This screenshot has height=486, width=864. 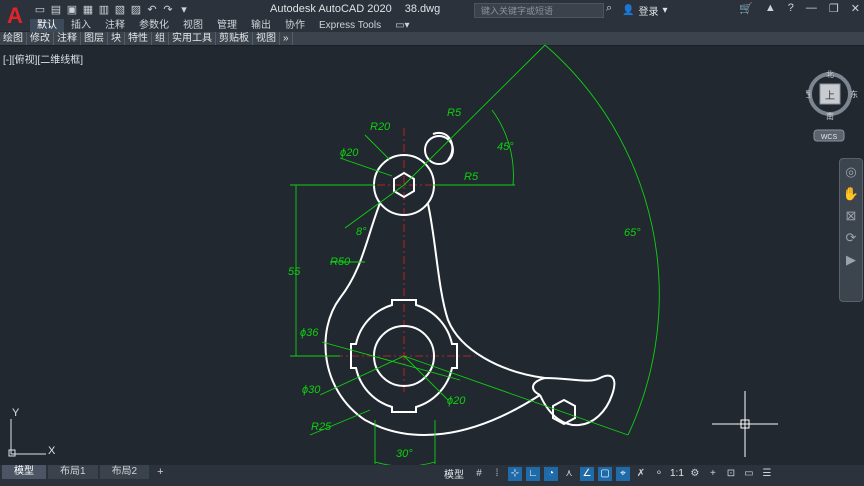 What do you see at coordinates (623, 473) in the screenshot?
I see `annotation-visibility-icon: ⌖` at bounding box center [623, 473].